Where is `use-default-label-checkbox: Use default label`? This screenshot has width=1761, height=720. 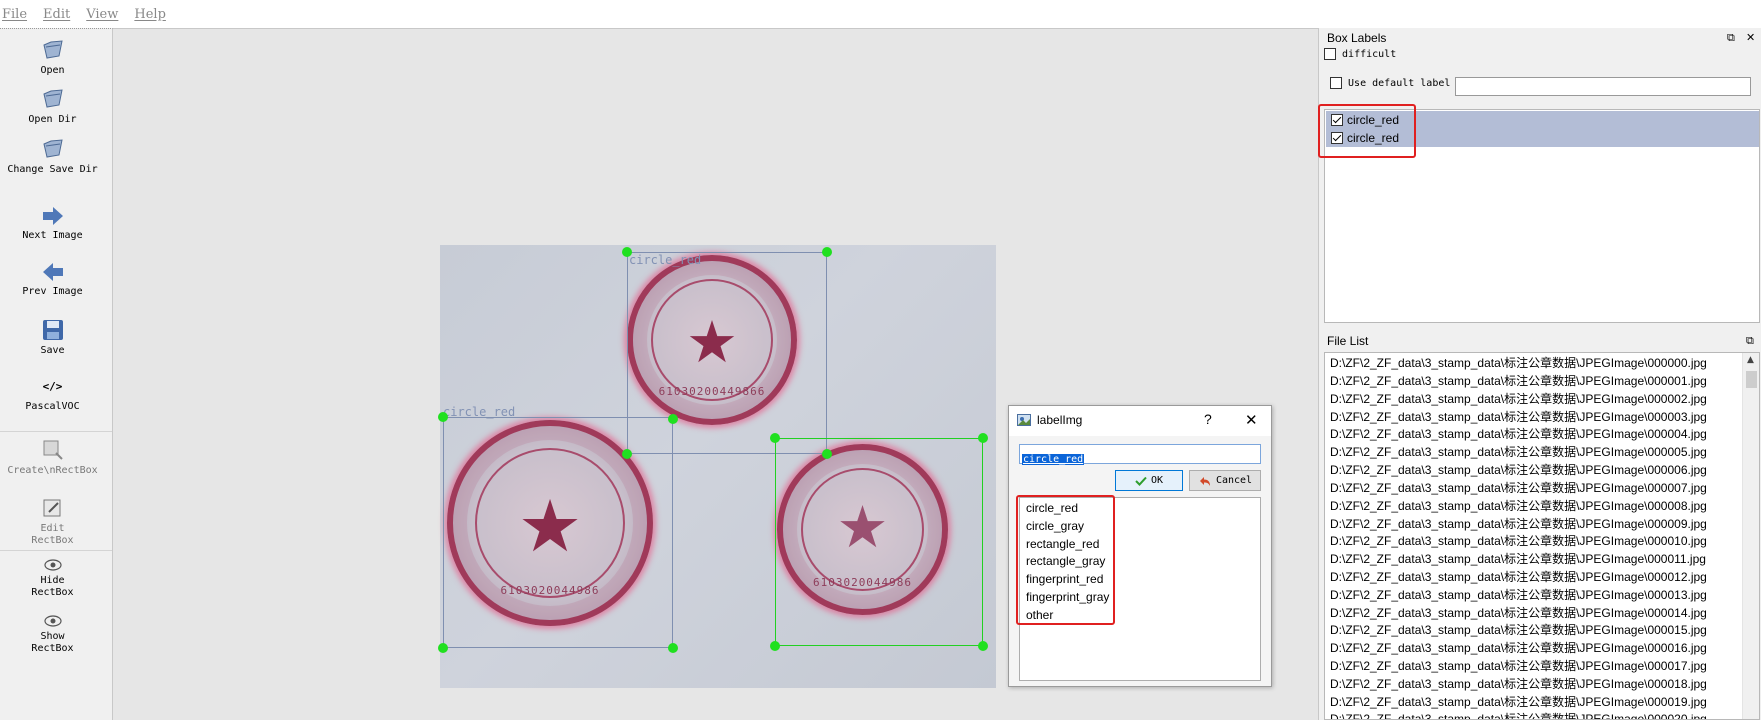 use-default-label-checkbox: Use default label is located at coordinates (1390, 83).